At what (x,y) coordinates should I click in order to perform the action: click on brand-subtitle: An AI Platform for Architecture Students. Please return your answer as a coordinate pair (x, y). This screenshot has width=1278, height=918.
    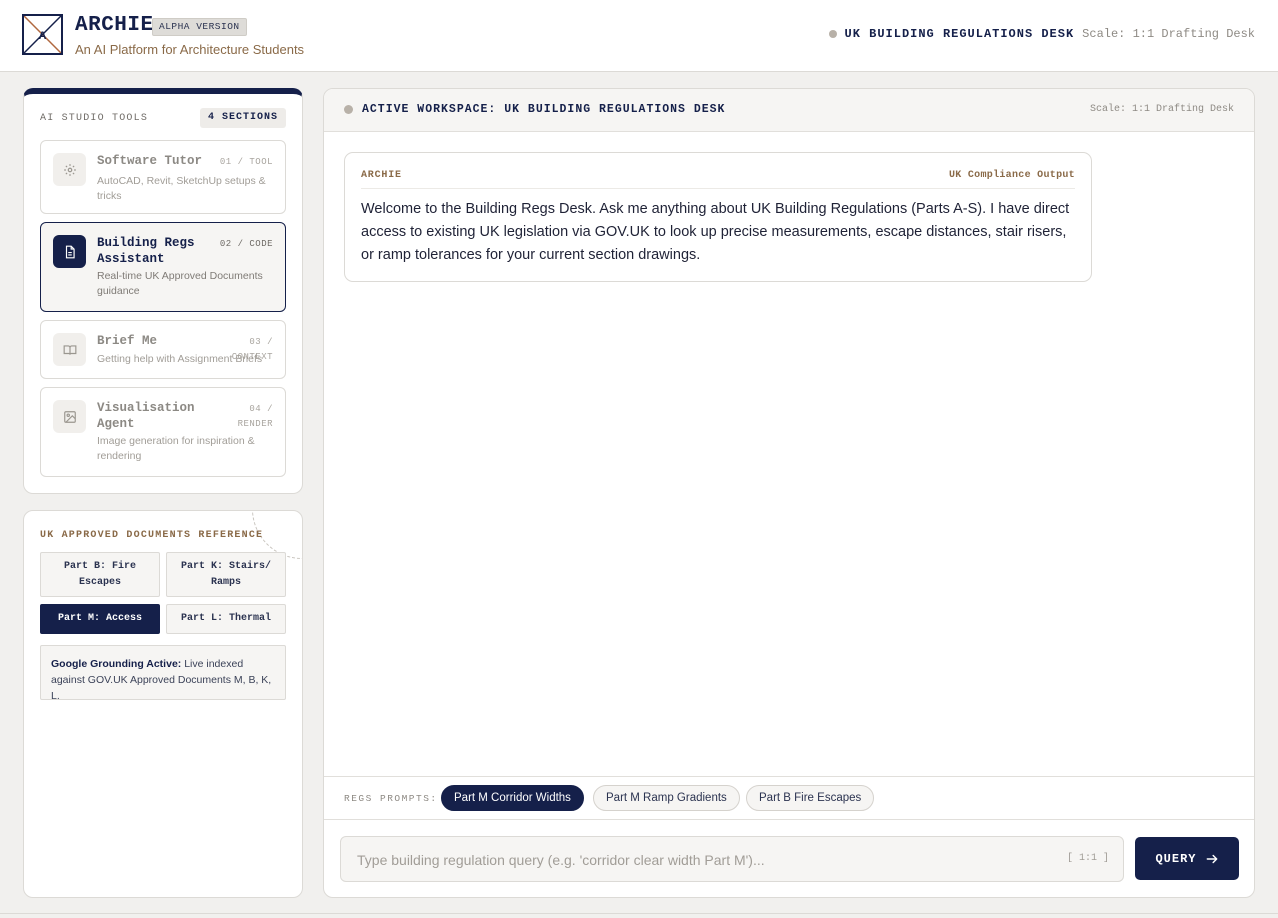
    Looking at the image, I should click on (190, 49).